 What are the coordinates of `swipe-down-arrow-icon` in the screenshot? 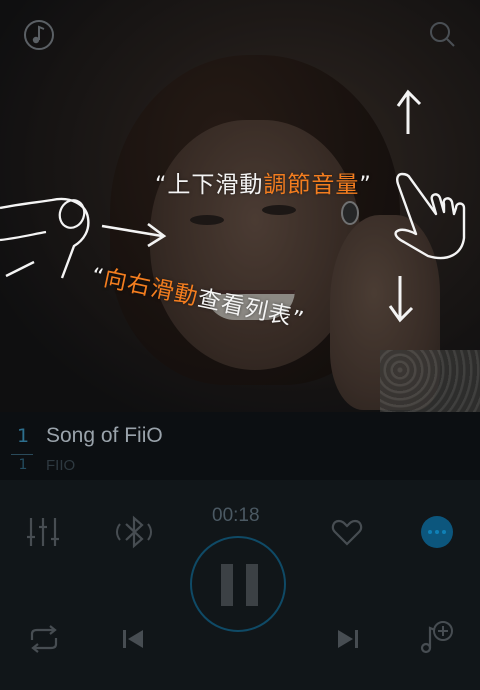 It's located at (401, 299).